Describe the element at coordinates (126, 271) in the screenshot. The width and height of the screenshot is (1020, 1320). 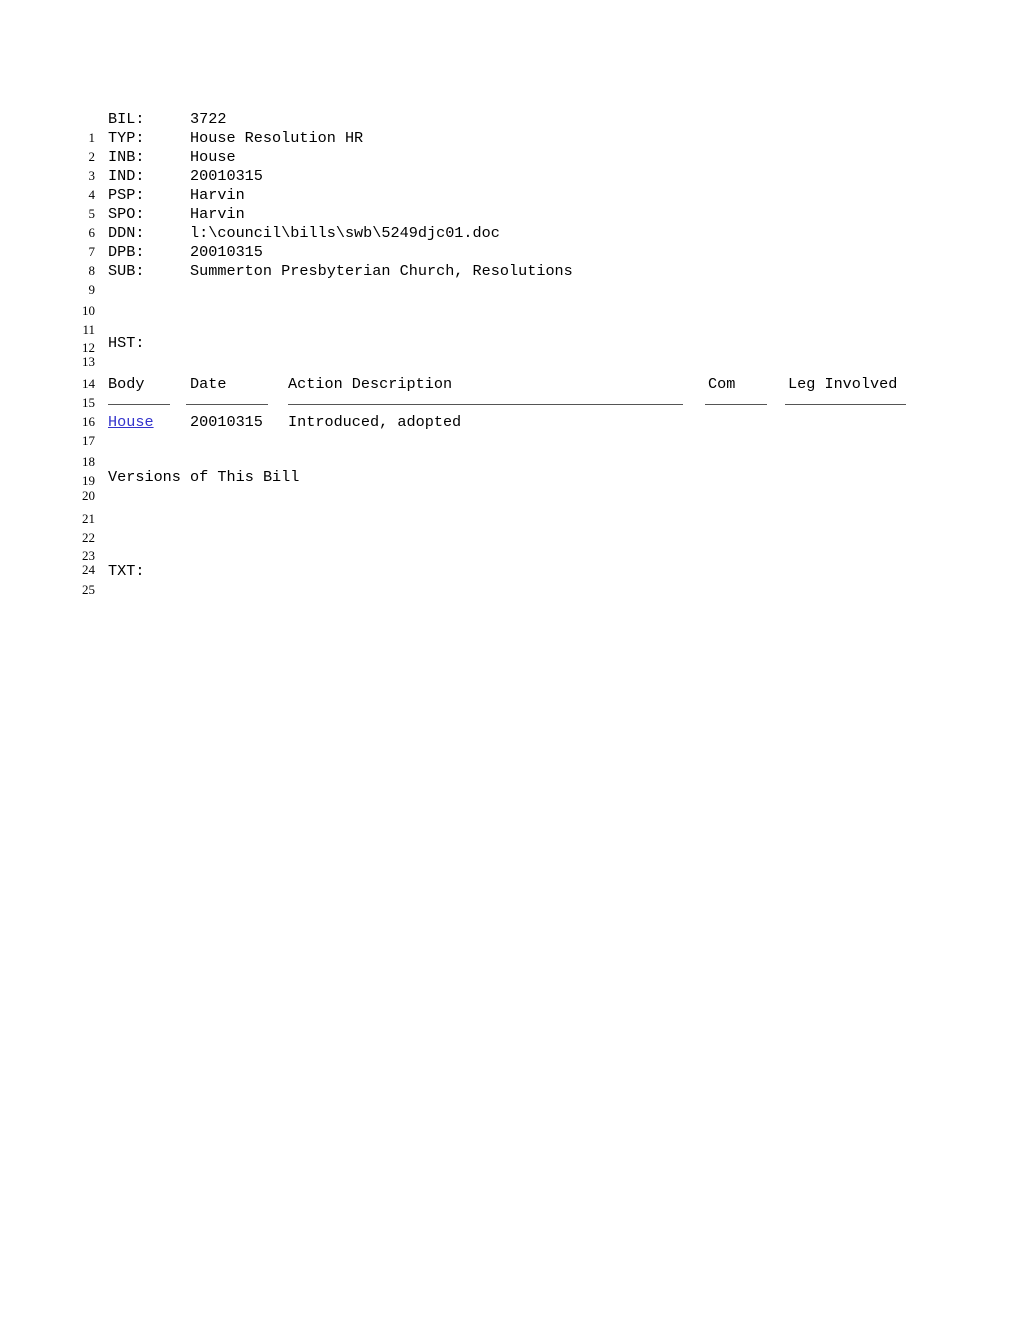
I see `field-sub-label: SUB:` at that location.